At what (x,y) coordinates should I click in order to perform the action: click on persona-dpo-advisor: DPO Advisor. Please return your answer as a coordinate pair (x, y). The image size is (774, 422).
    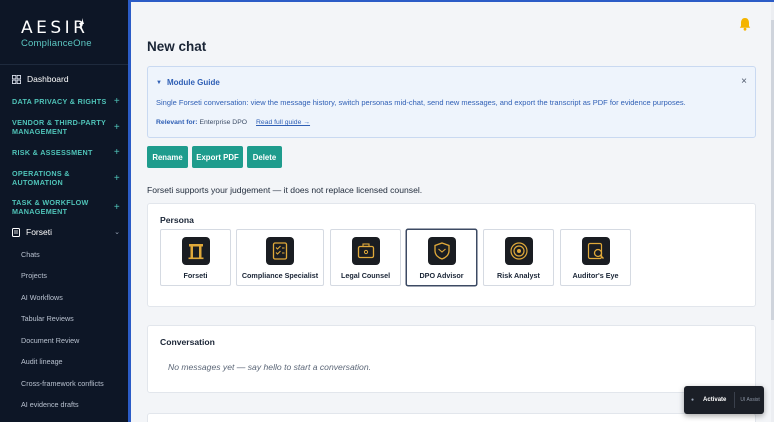
    Looking at the image, I should click on (441, 257).